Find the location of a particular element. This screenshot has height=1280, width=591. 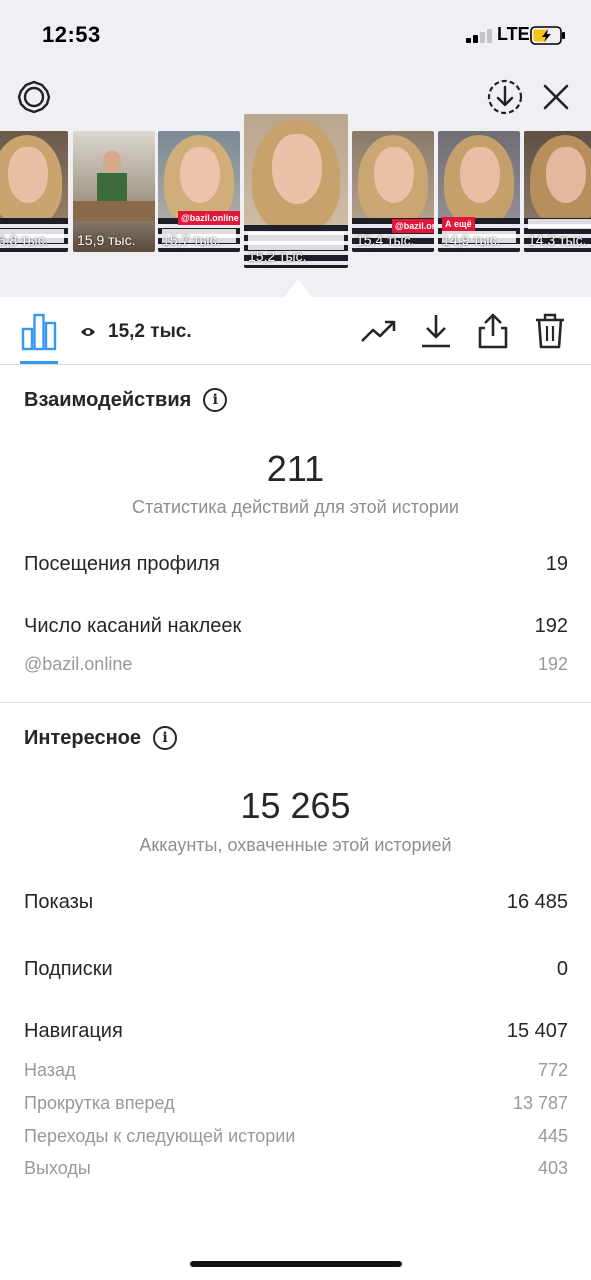

eye-icon is located at coordinates (88, 332).